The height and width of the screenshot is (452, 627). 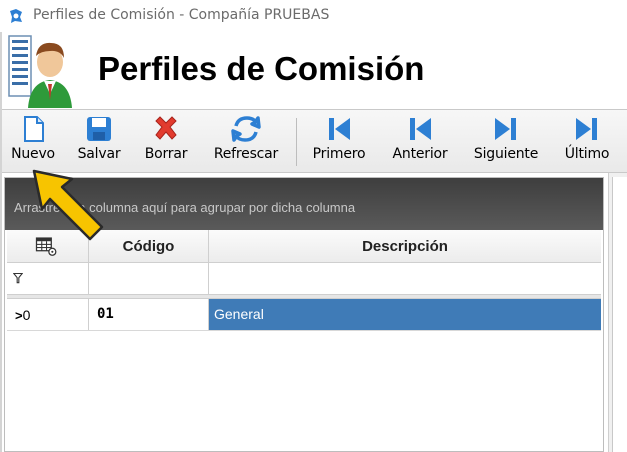 What do you see at coordinates (587, 154) in the screenshot?
I see `last-button-label: Último` at bounding box center [587, 154].